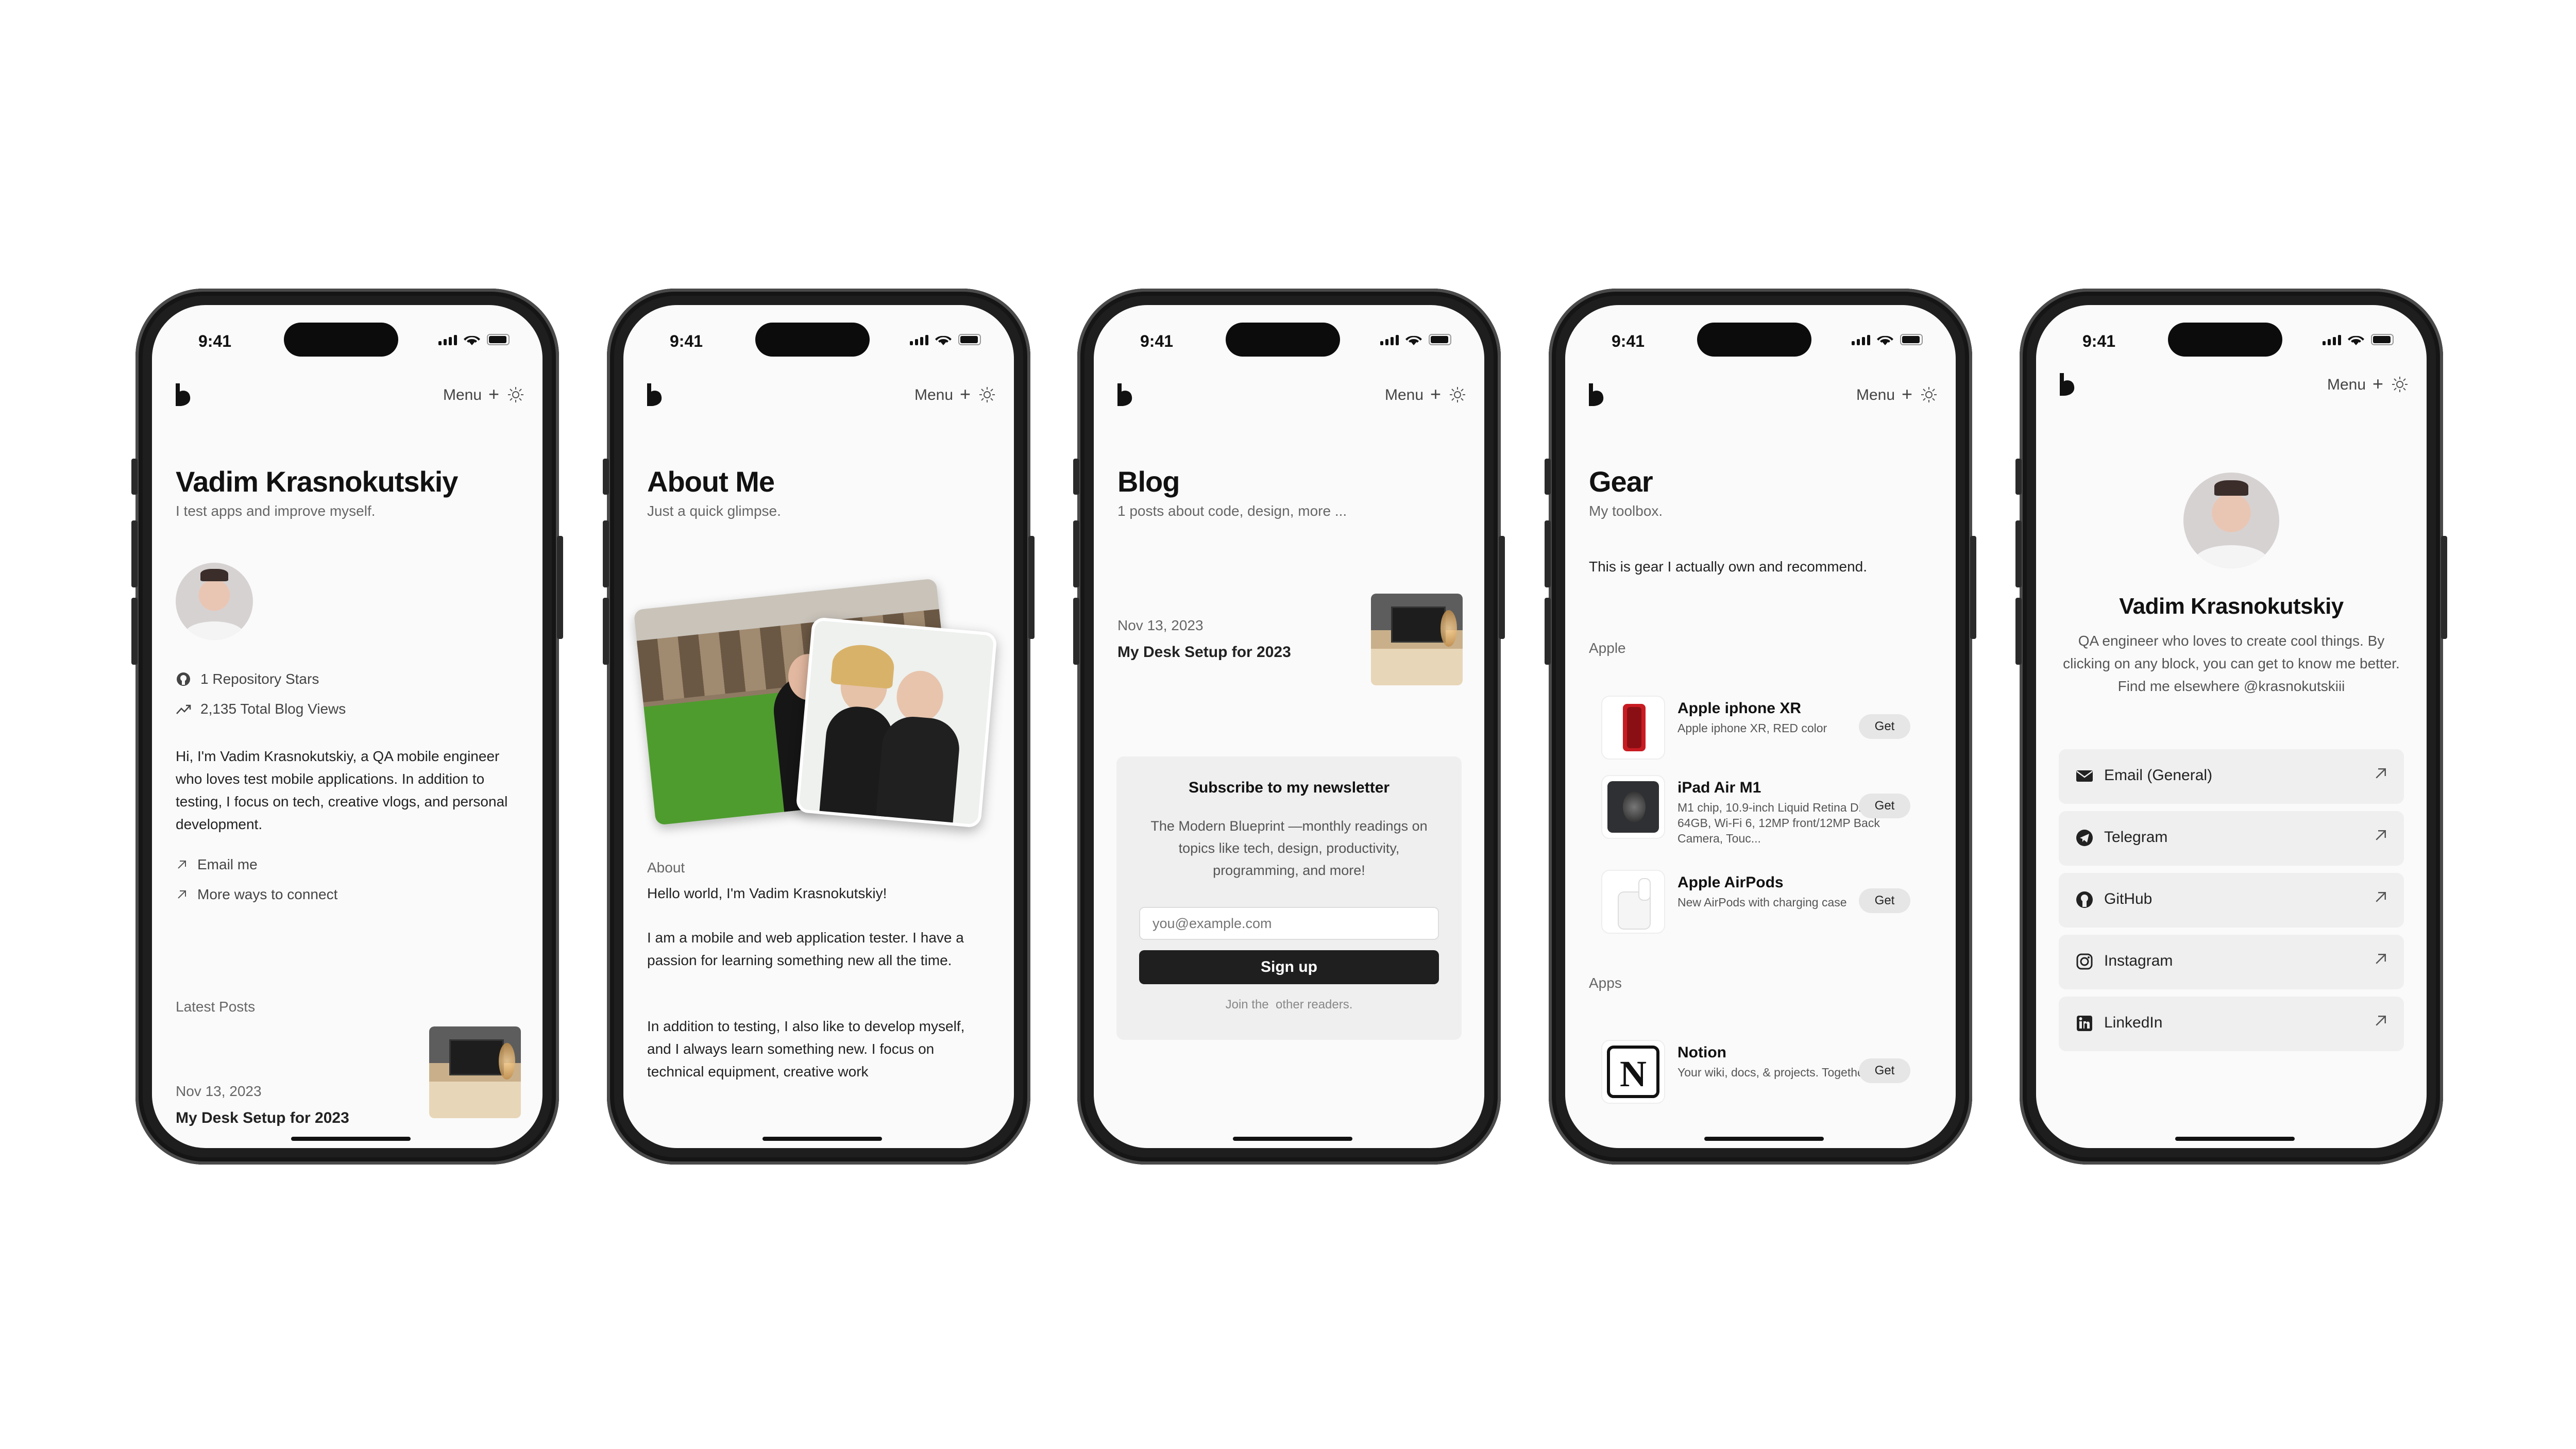 The width and height of the screenshot is (2576, 1449). What do you see at coordinates (2133, 1022) in the screenshot?
I see `link-label: LinkedIn` at bounding box center [2133, 1022].